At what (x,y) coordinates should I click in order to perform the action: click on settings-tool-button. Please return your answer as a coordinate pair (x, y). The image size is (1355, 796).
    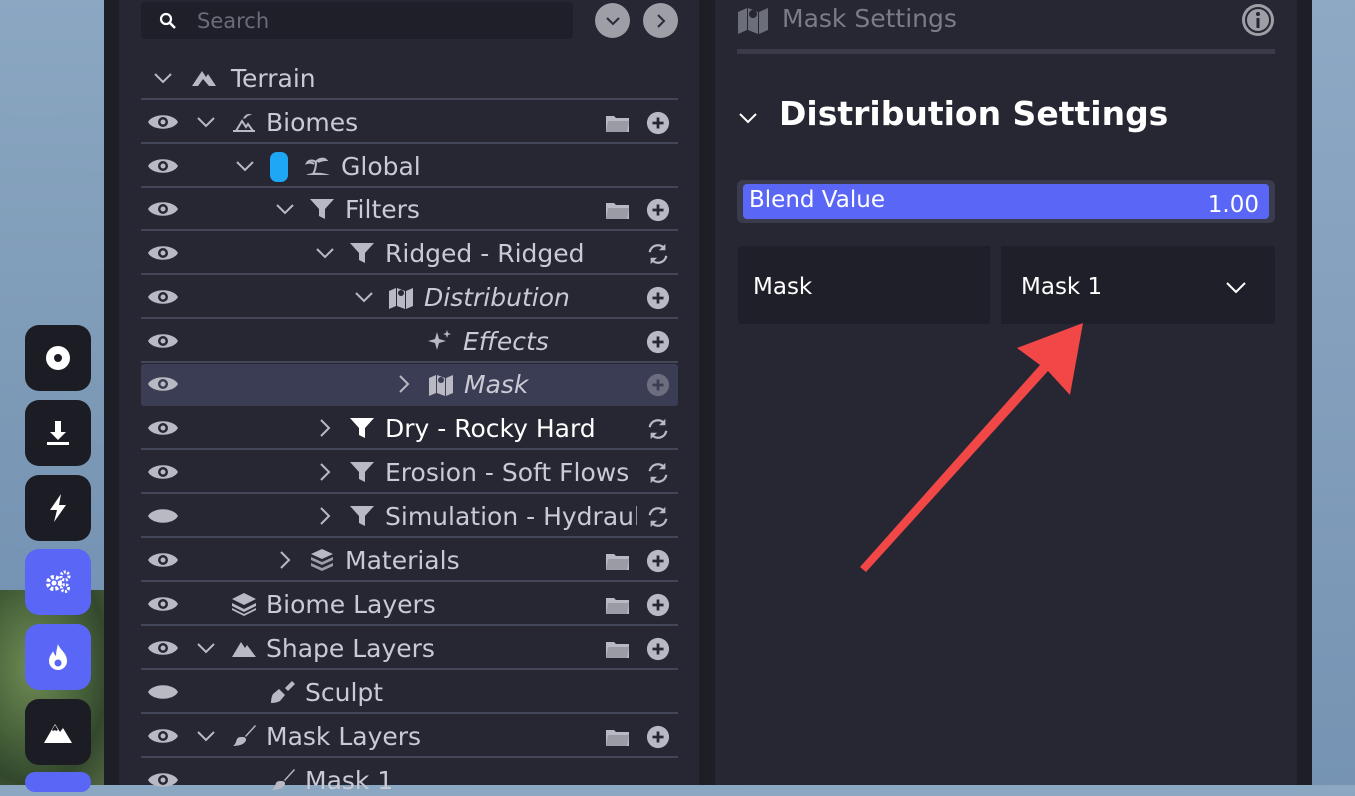
    Looking at the image, I should click on (58, 582).